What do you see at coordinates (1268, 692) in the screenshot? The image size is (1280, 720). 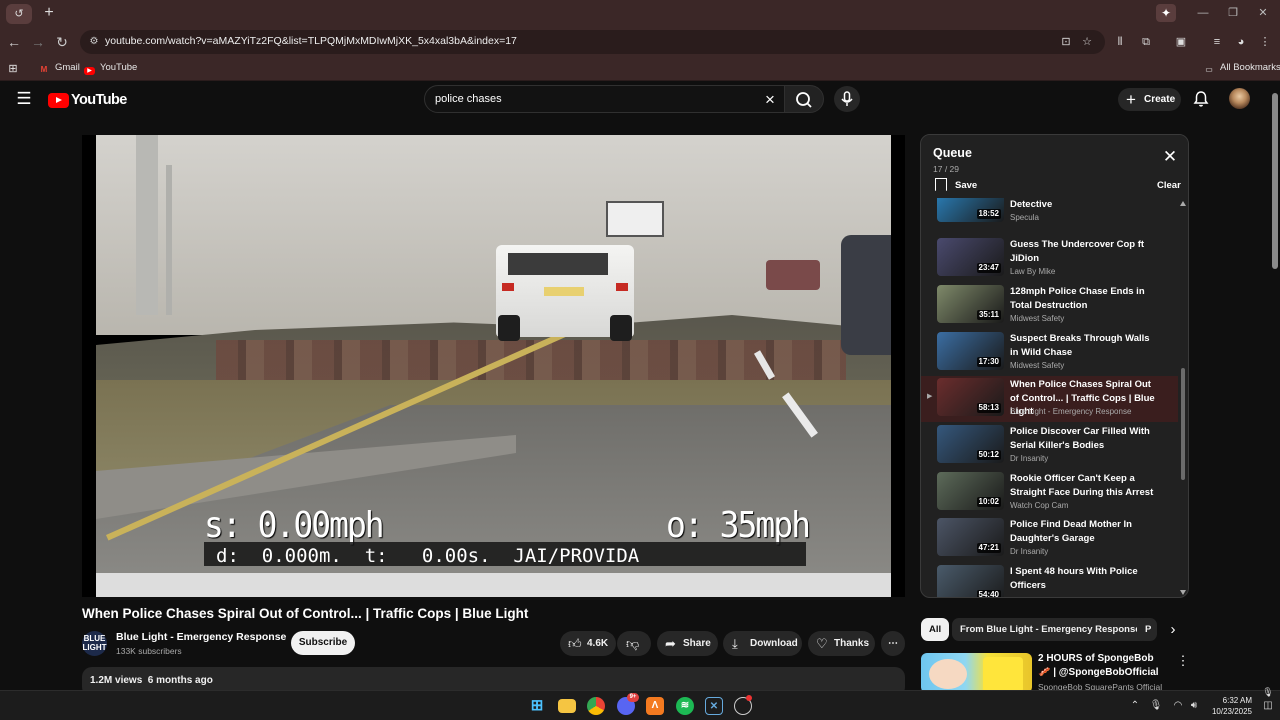 I see `mic-in-use-icon: 🎙︎` at bounding box center [1268, 692].